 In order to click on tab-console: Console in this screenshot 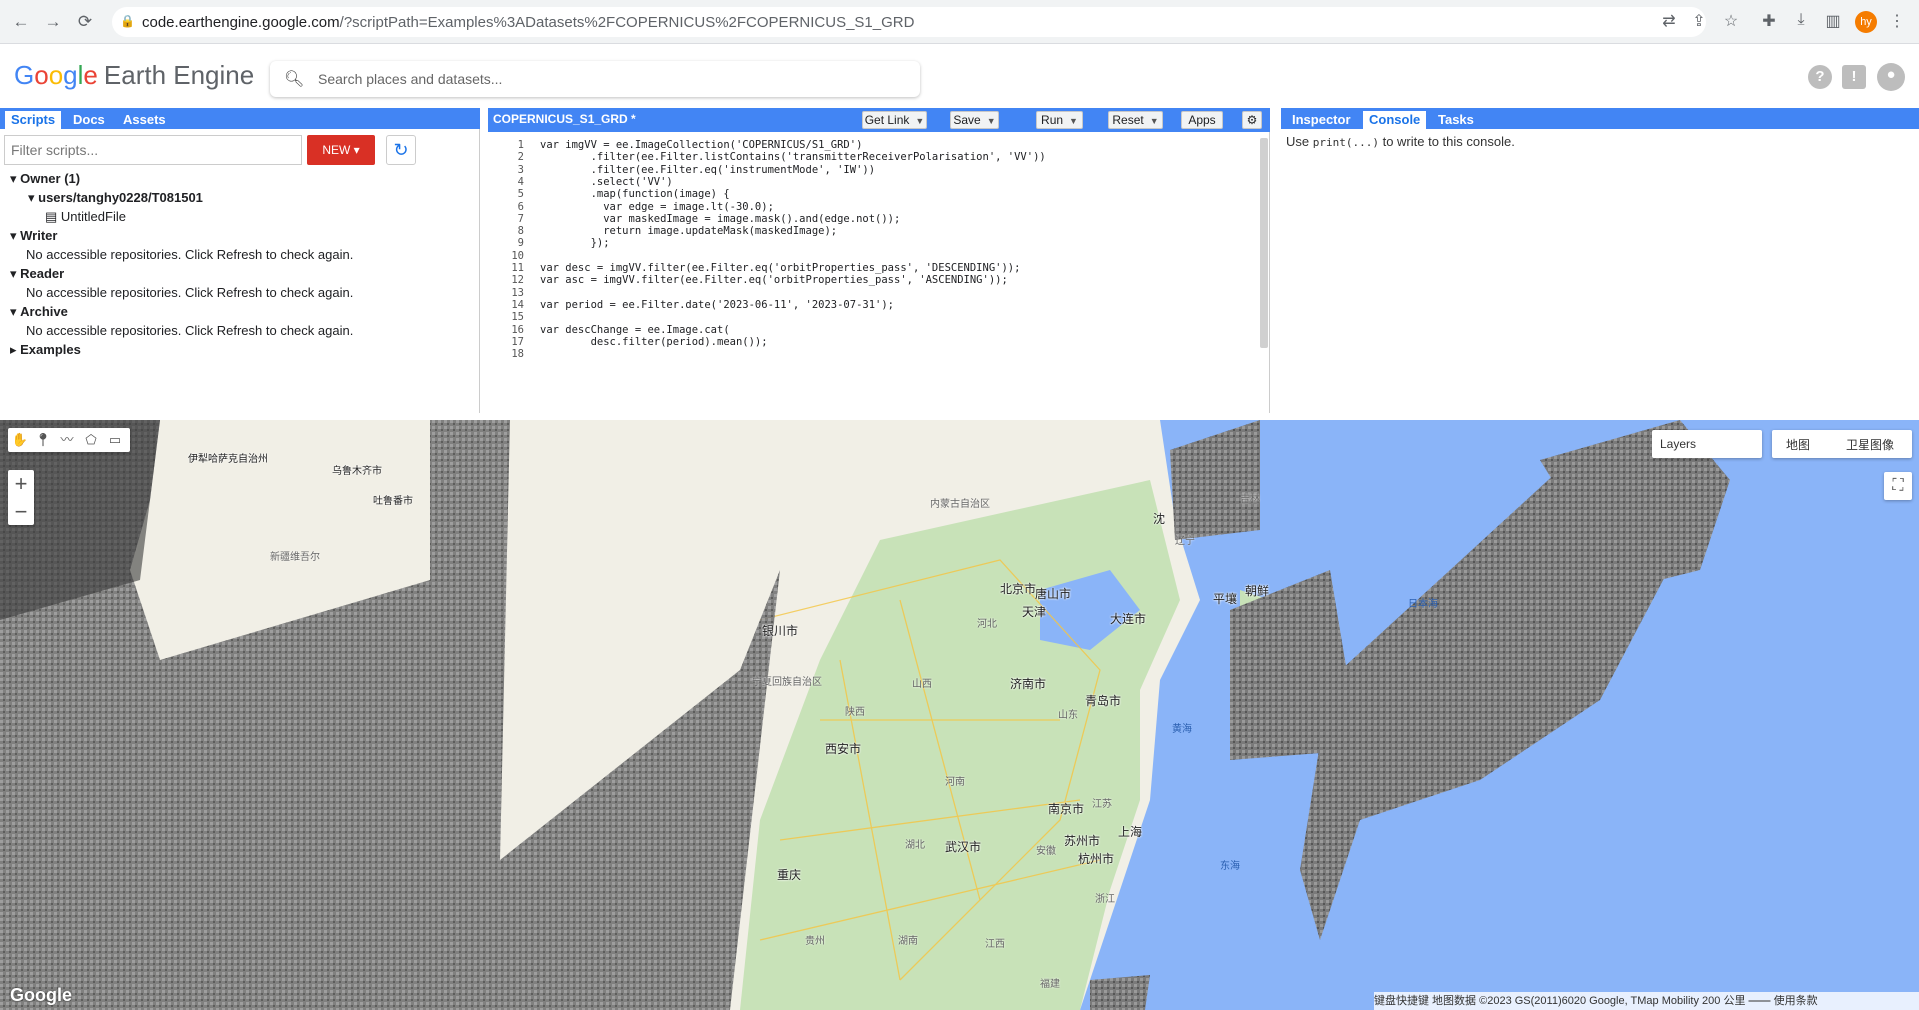, I will do `click(1395, 120)`.